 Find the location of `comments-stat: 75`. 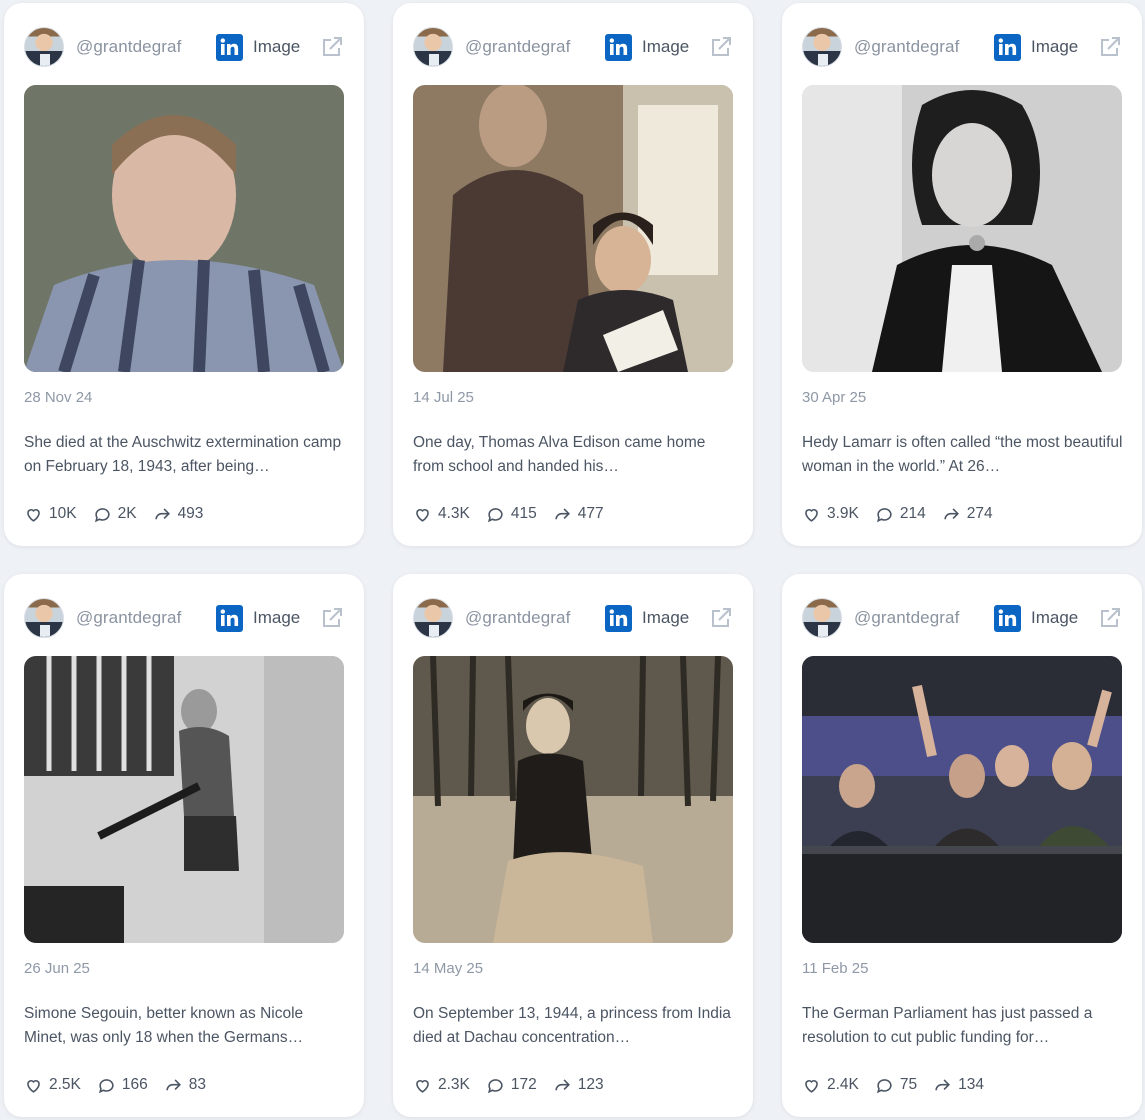

comments-stat: 75 is located at coordinates (896, 1085).